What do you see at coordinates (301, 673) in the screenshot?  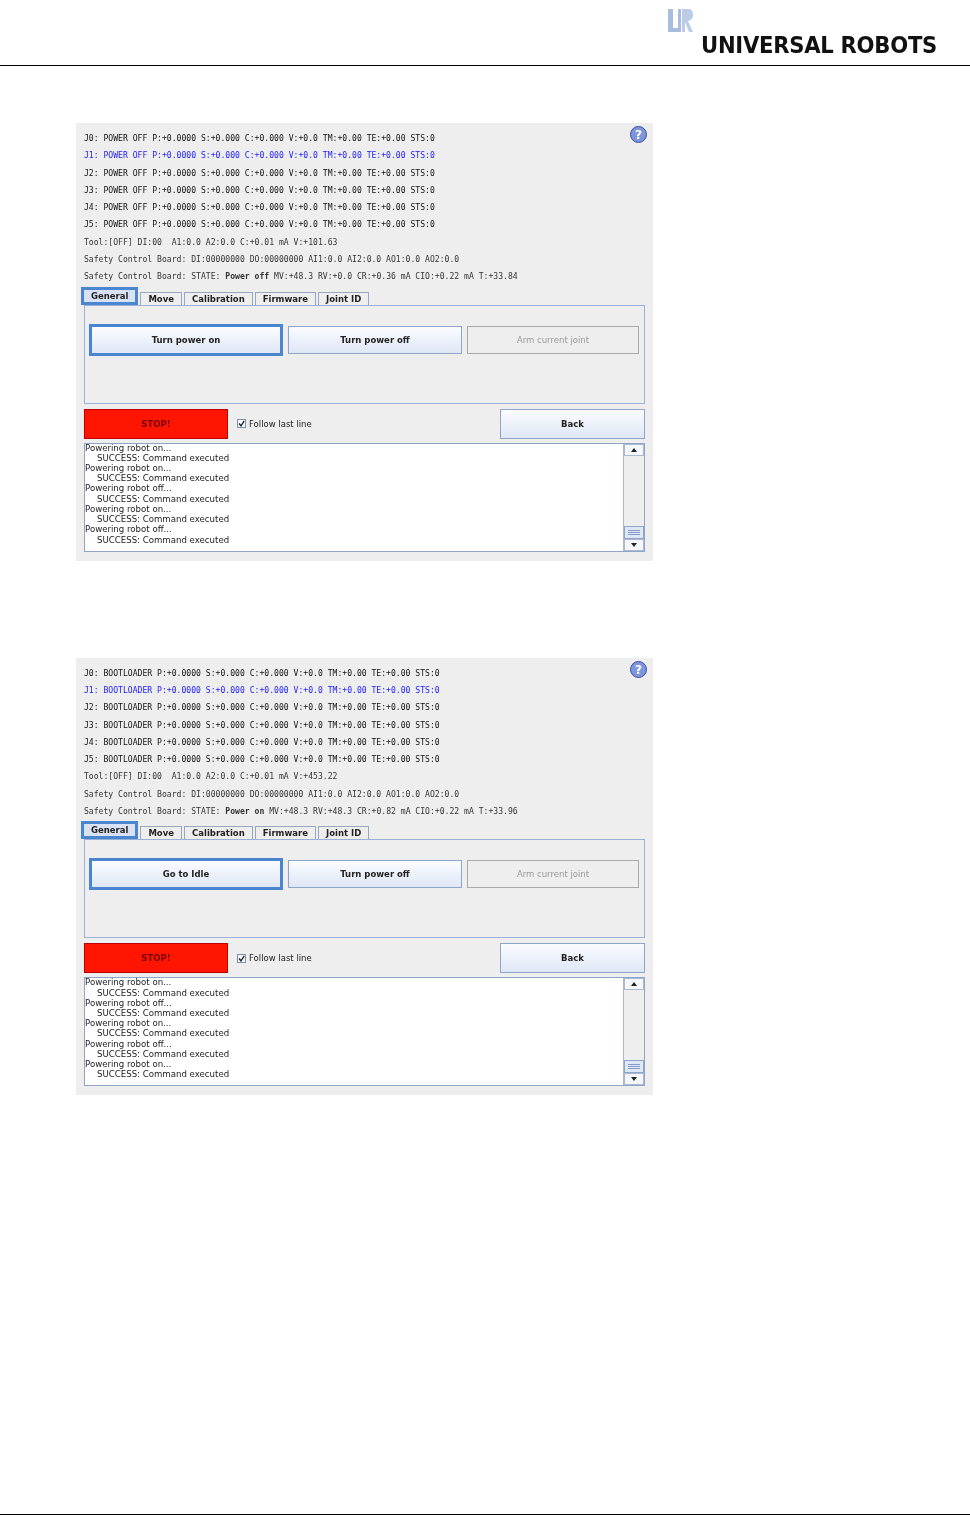 I see `joint-status-line: J0: BOOTLOADER P:+0.0000 S:+0.000 C:+0.000 V:+0.0 TM:+0.00 TE:+0.00 STS:0` at bounding box center [301, 673].